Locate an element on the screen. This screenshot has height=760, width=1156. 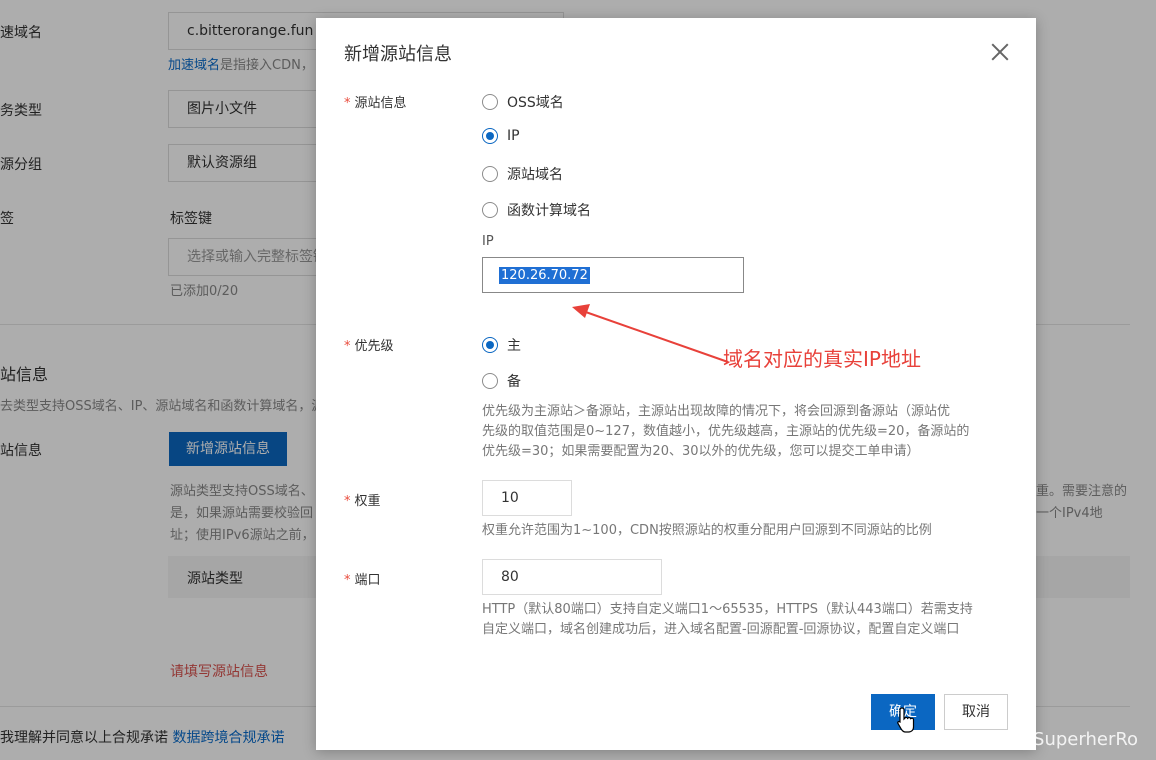
hand-cursor-icon is located at coordinates (906, 720).